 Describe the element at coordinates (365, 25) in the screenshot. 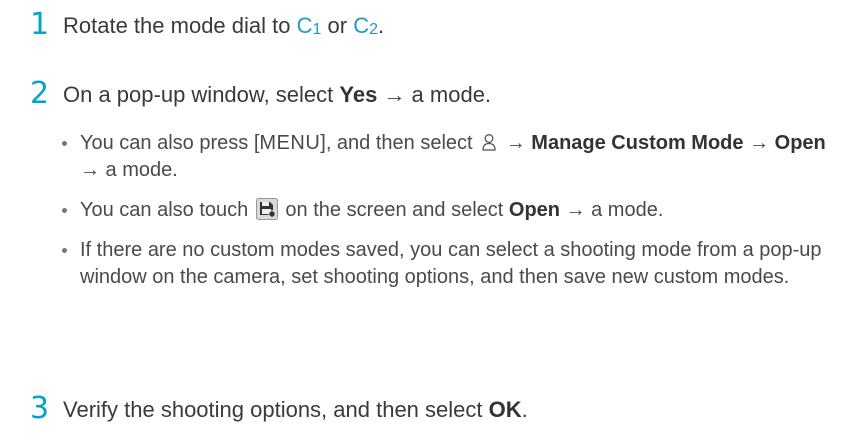

I see `c2-mode-label: C2` at that location.